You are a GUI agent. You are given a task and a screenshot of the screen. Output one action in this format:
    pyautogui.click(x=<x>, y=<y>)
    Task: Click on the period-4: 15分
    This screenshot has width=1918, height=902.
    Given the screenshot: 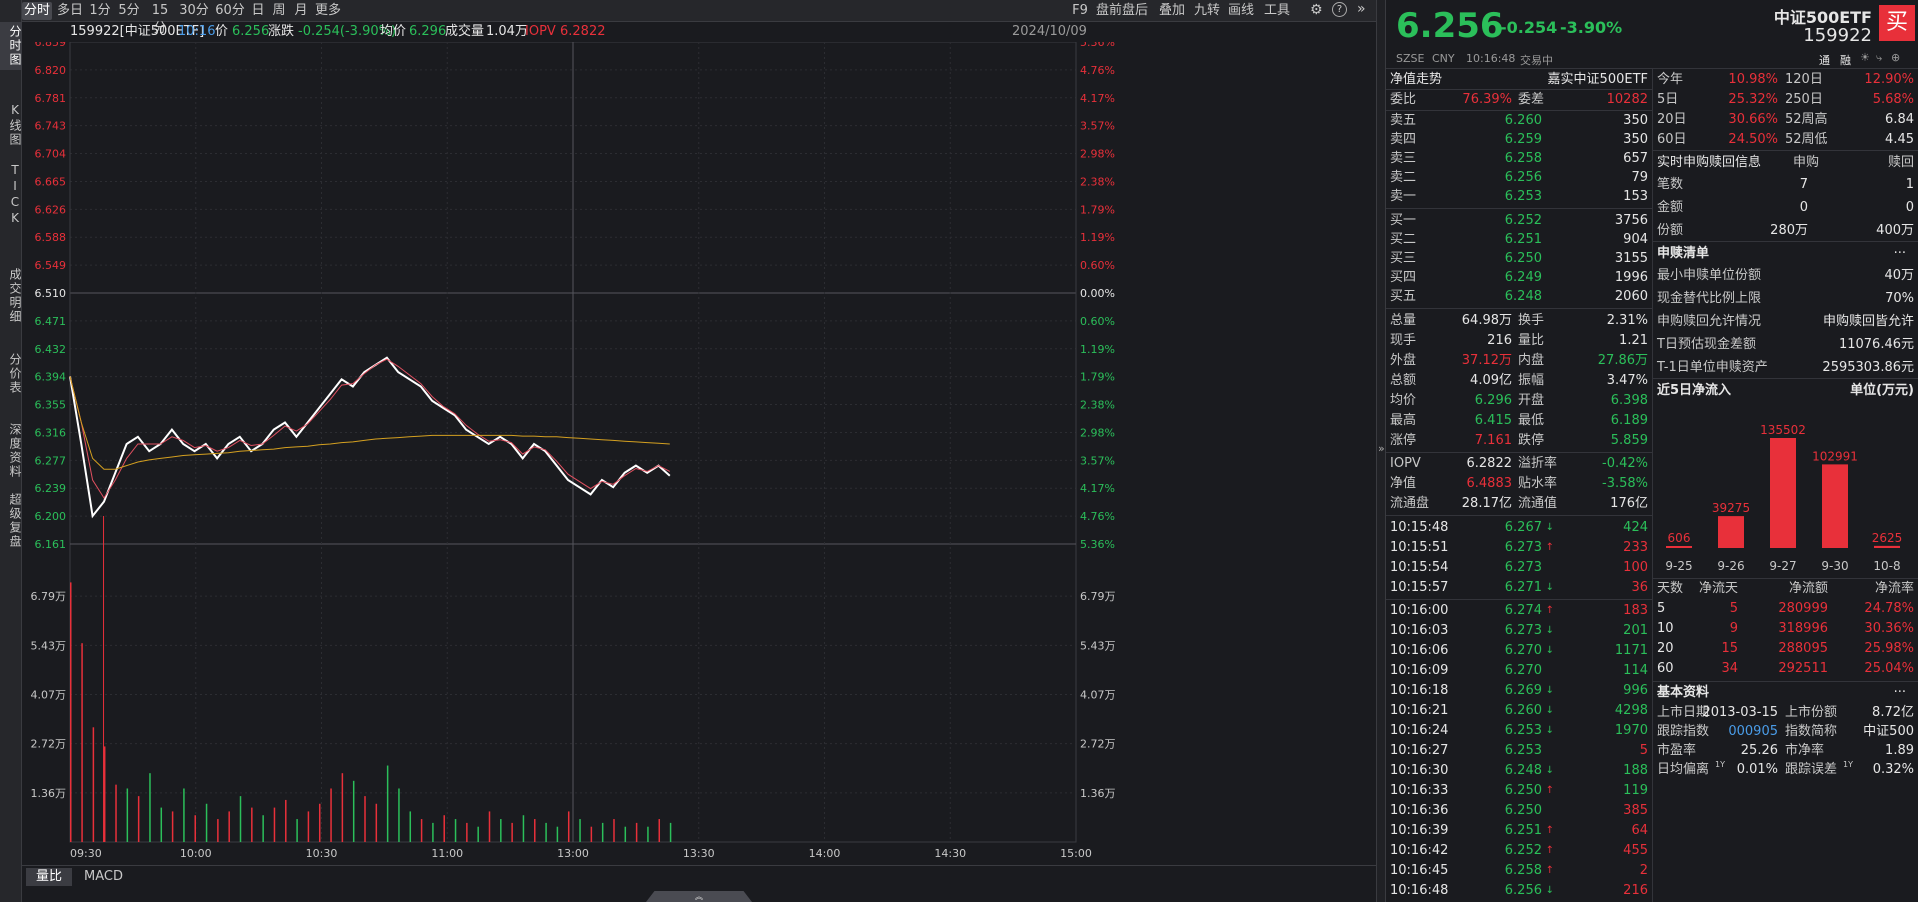 What is the action you would take?
    pyautogui.click(x=160, y=19)
    